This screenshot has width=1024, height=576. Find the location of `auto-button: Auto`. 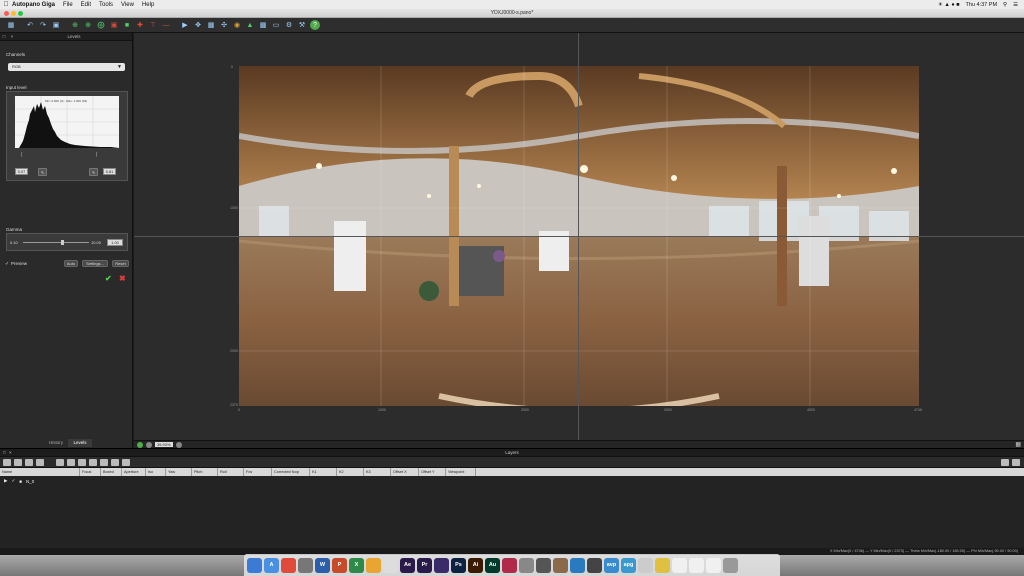

auto-button: Auto is located at coordinates (71, 263).